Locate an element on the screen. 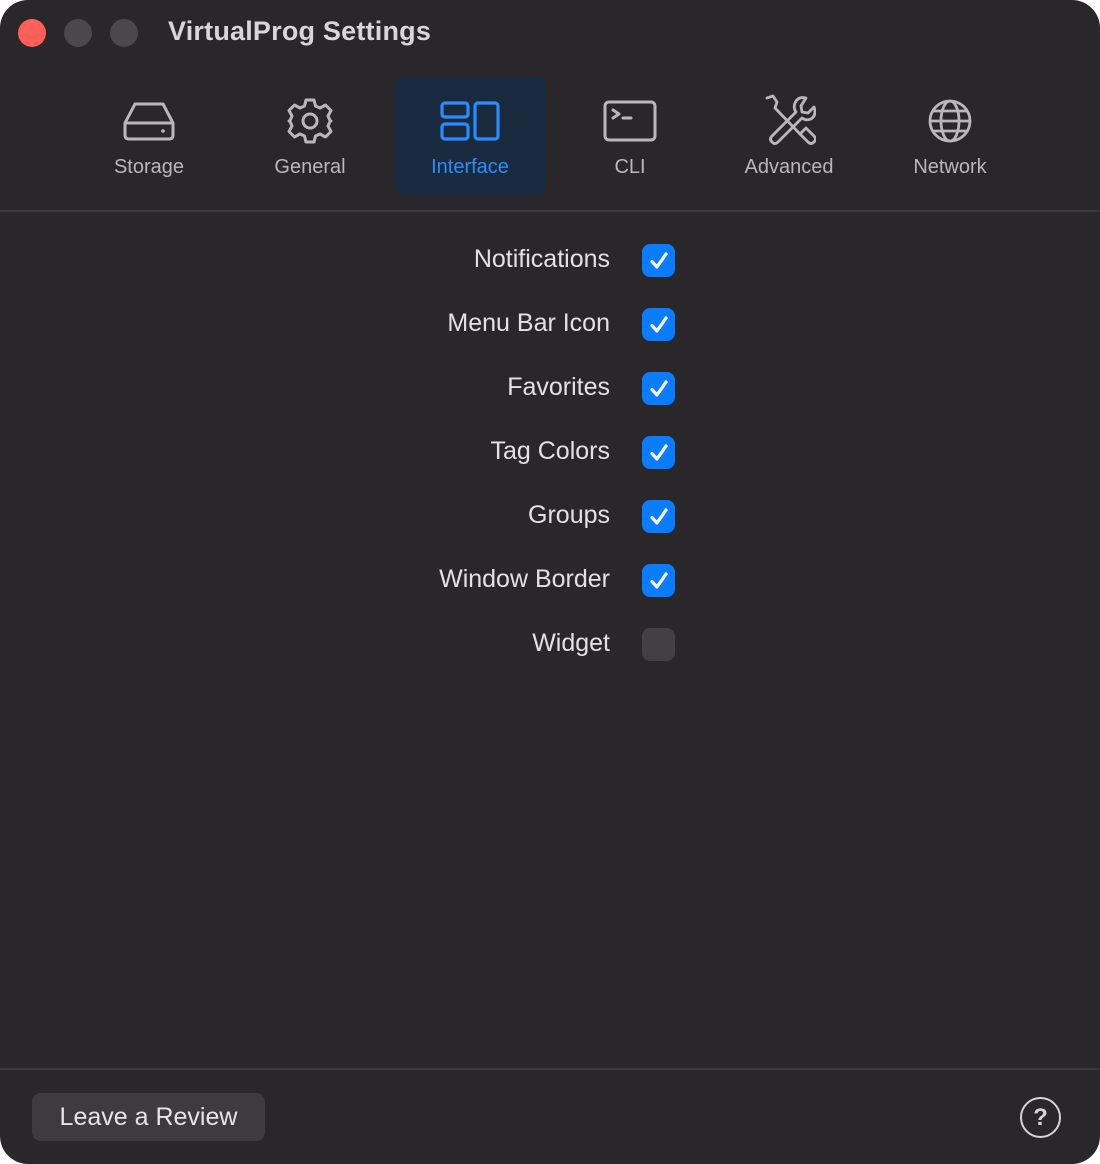  option-row-favorites: Favorites is located at coordinates (550, 389).